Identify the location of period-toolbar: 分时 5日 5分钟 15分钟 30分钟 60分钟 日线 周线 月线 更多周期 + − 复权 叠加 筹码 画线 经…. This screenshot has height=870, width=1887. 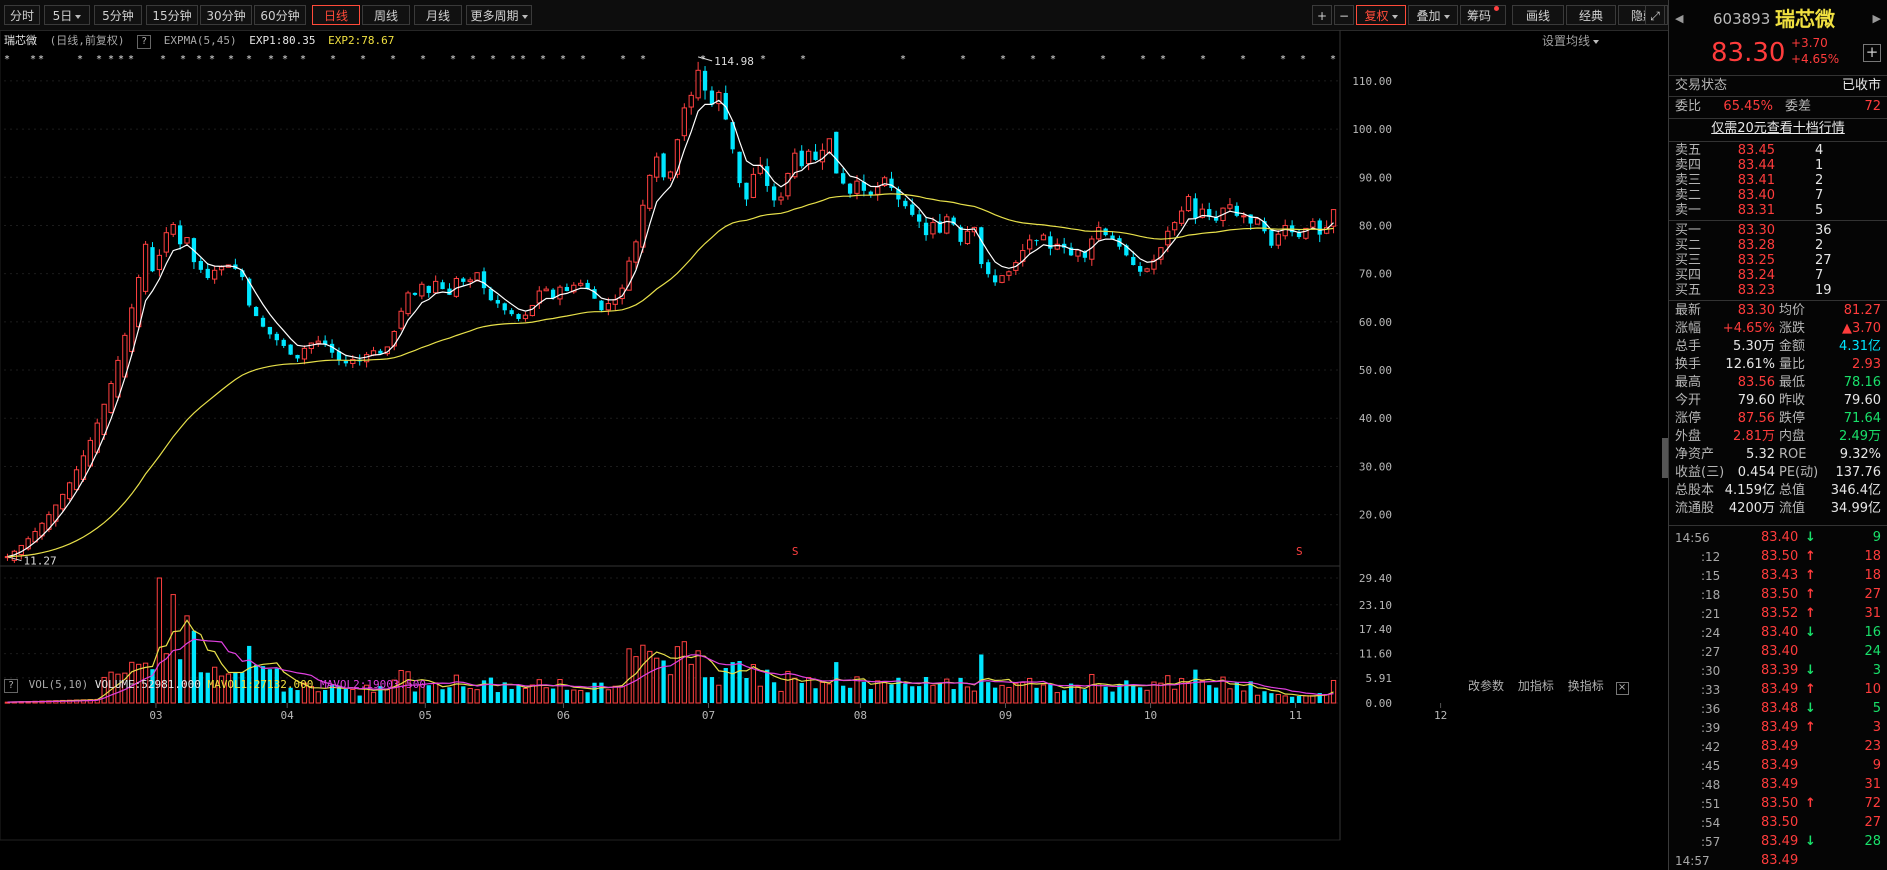
(834, 15).